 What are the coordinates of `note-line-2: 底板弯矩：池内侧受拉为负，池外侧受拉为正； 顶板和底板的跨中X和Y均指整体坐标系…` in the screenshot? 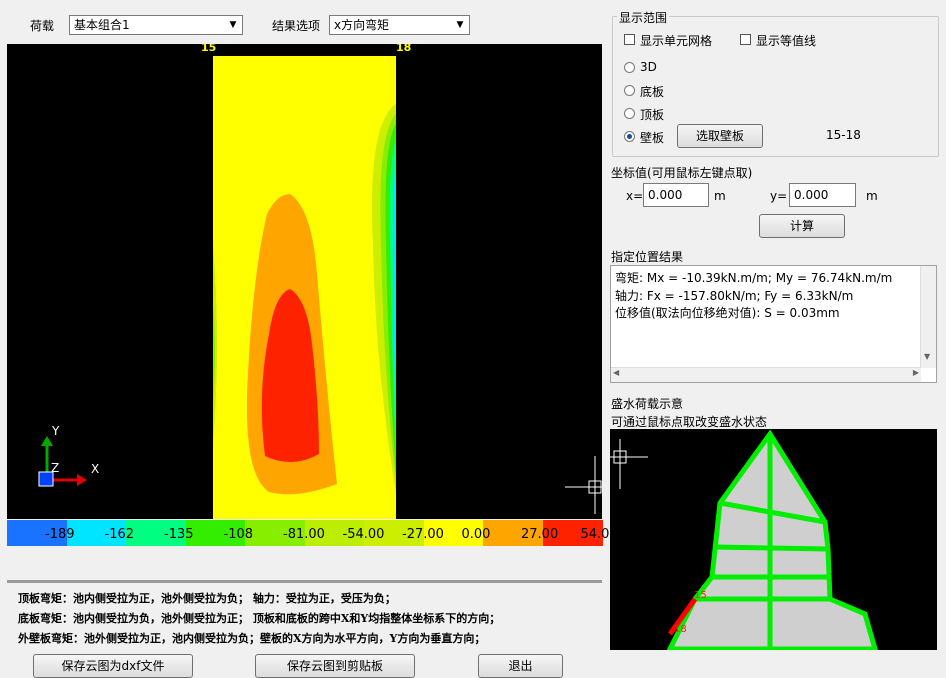 It's located at (259, 618).